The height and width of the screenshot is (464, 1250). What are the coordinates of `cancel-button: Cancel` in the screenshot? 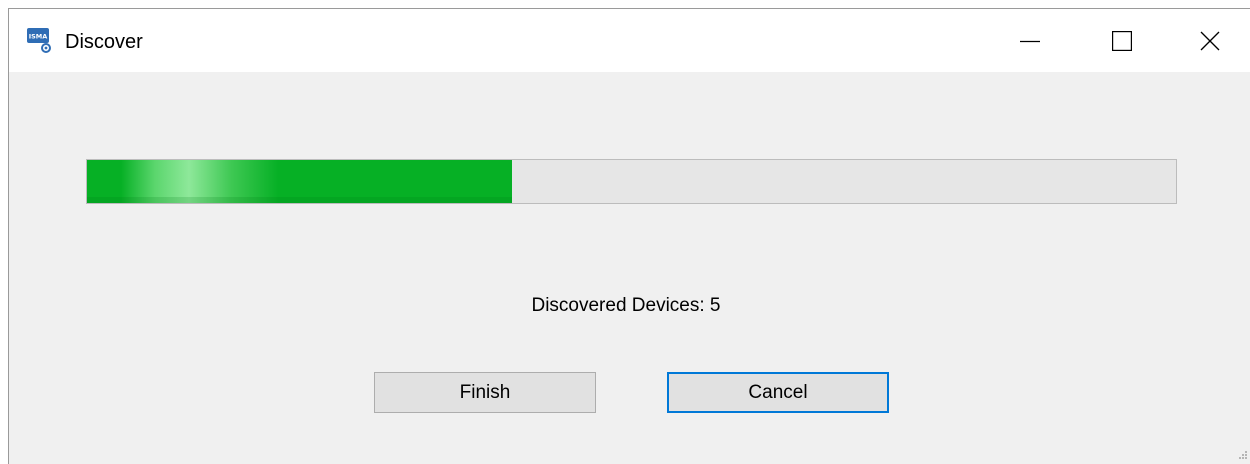 It's located at (778, 392).